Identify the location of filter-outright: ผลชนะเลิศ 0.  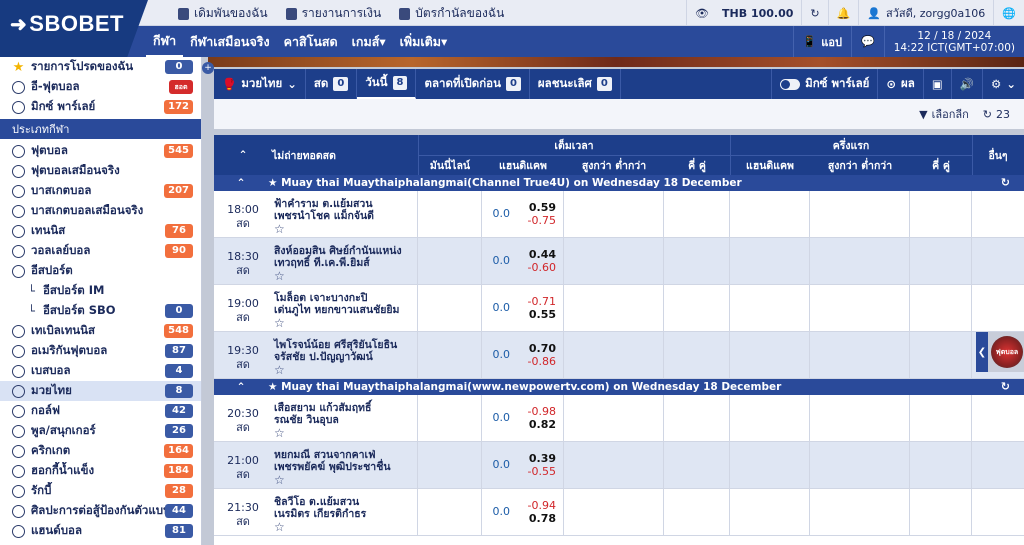
(575, 84).